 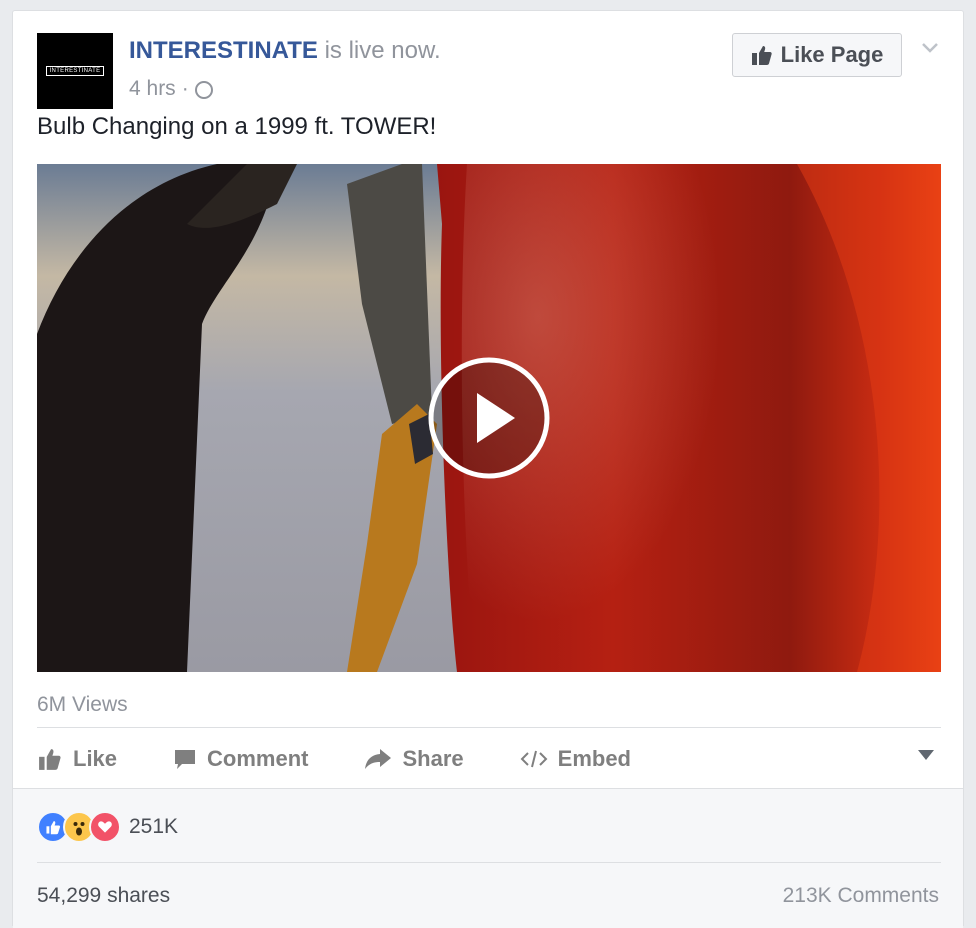 I want to click on action-bar: Like Comment Share Embed, so click(x=489, y=759).